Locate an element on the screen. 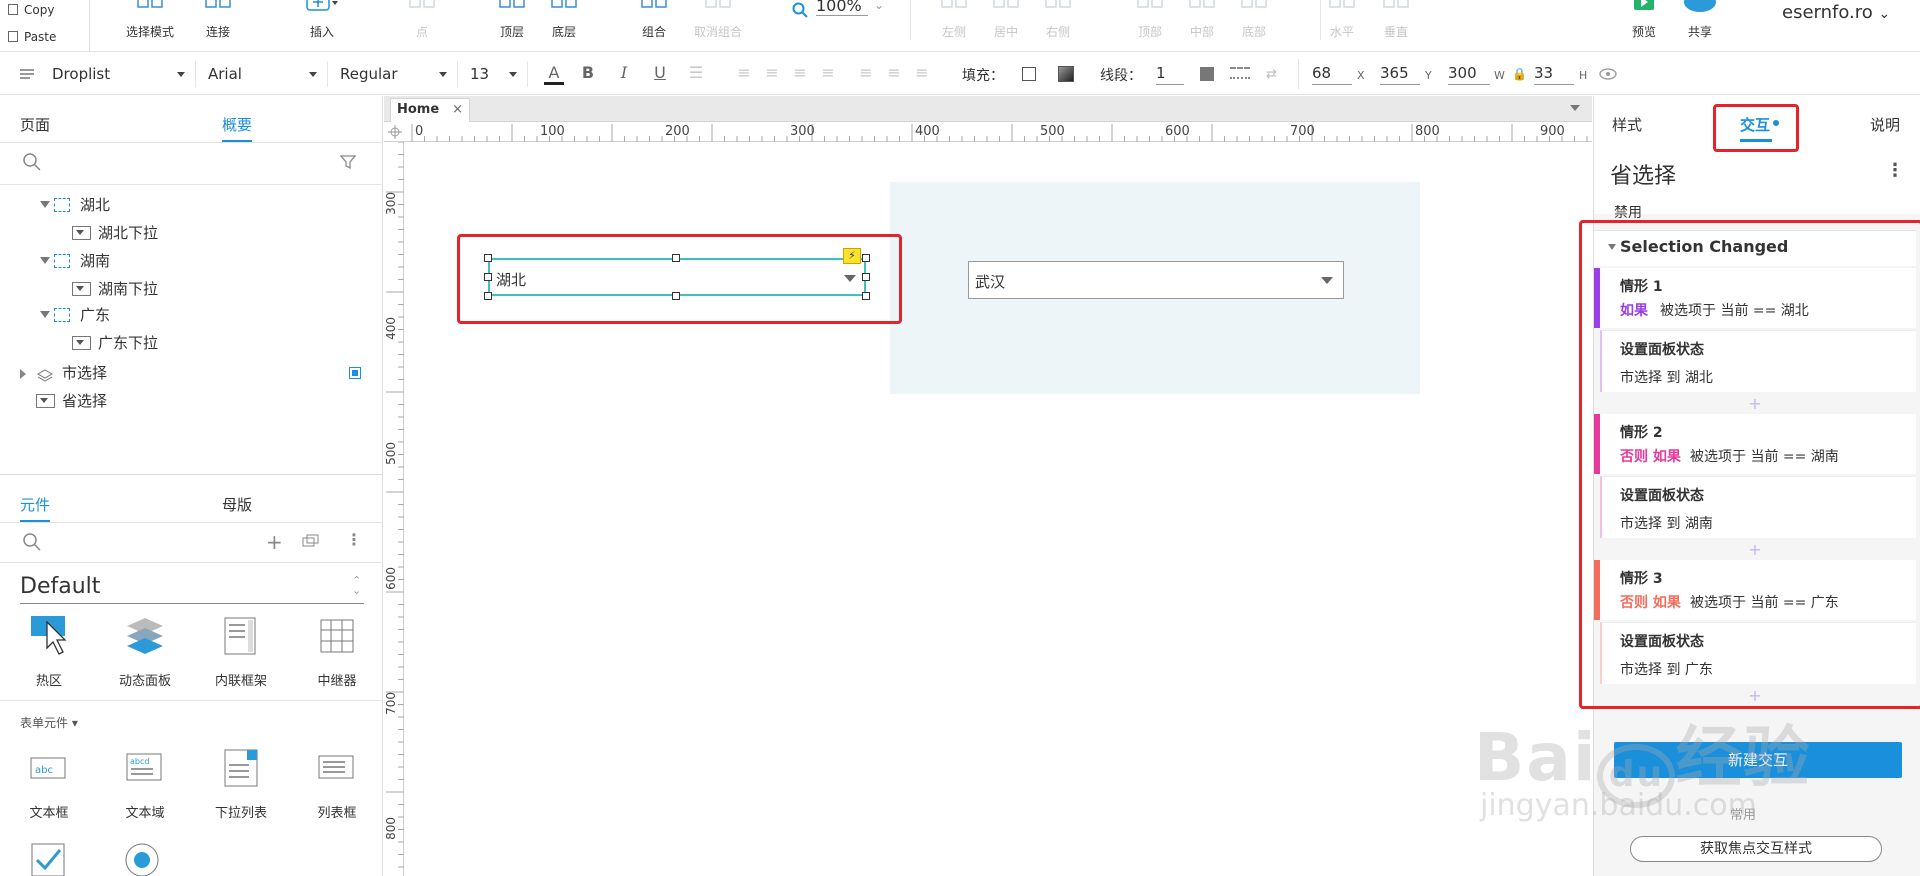 The image size is (1920, 876). height-input: 33 is located at coordinates (1554, 73).